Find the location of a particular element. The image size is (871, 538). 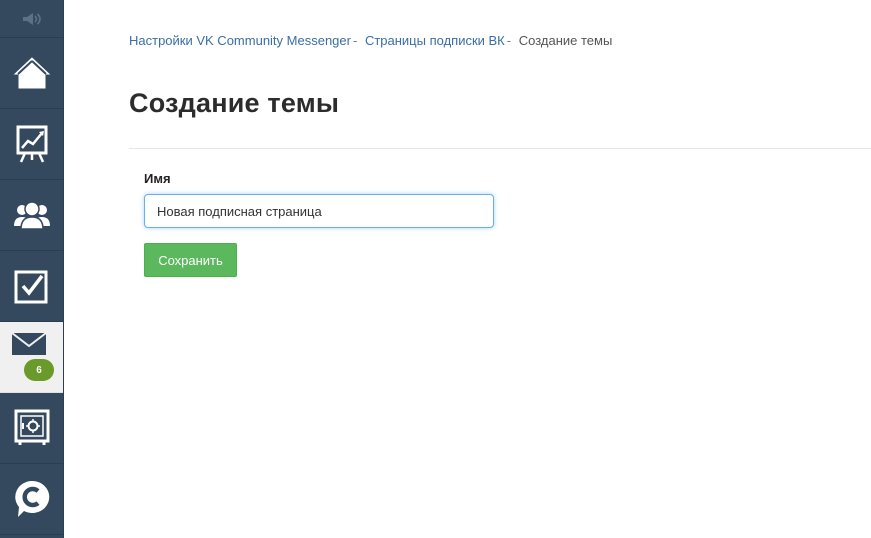

sidebar-item-home is located at coordinates (31, 73).